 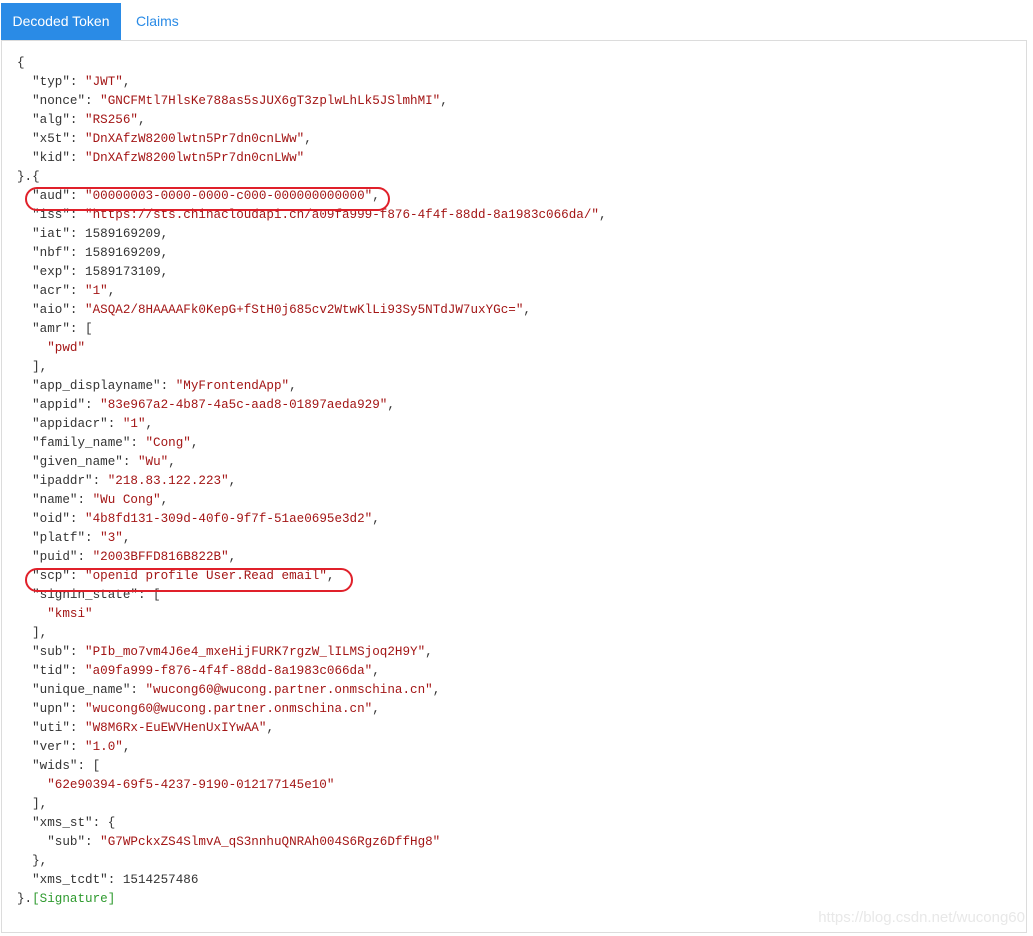 I want to click on json-key: "nonce", so click(x=59, y=101).